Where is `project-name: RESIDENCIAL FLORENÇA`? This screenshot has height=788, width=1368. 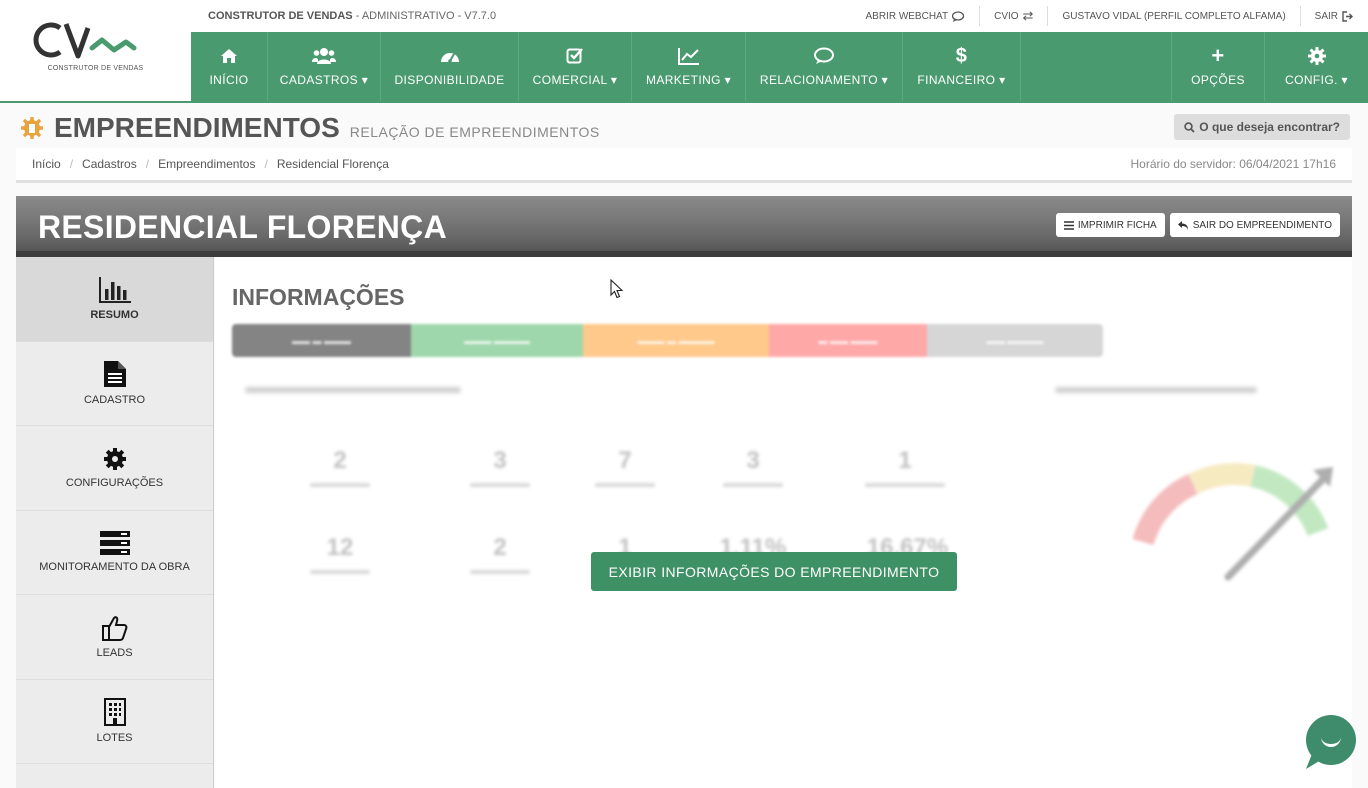 project-name: RESIDENCIAL FLORENÇA is located at coordinates (242, 227).